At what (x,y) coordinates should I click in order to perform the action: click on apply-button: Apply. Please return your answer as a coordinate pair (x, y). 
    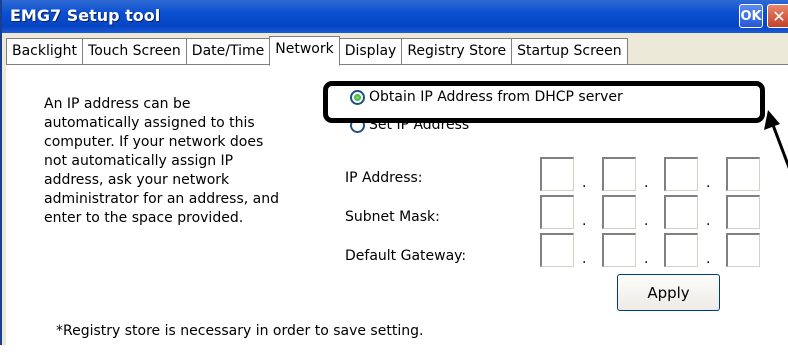
    Looking at the image, I should click on (668, 292).